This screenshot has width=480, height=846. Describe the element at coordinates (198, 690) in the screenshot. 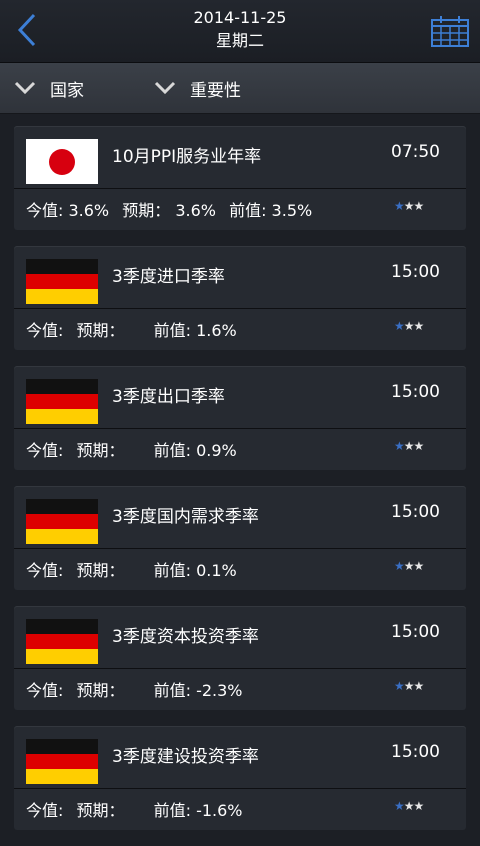

I see `previous-value: 前值: -2.3%` at that location.